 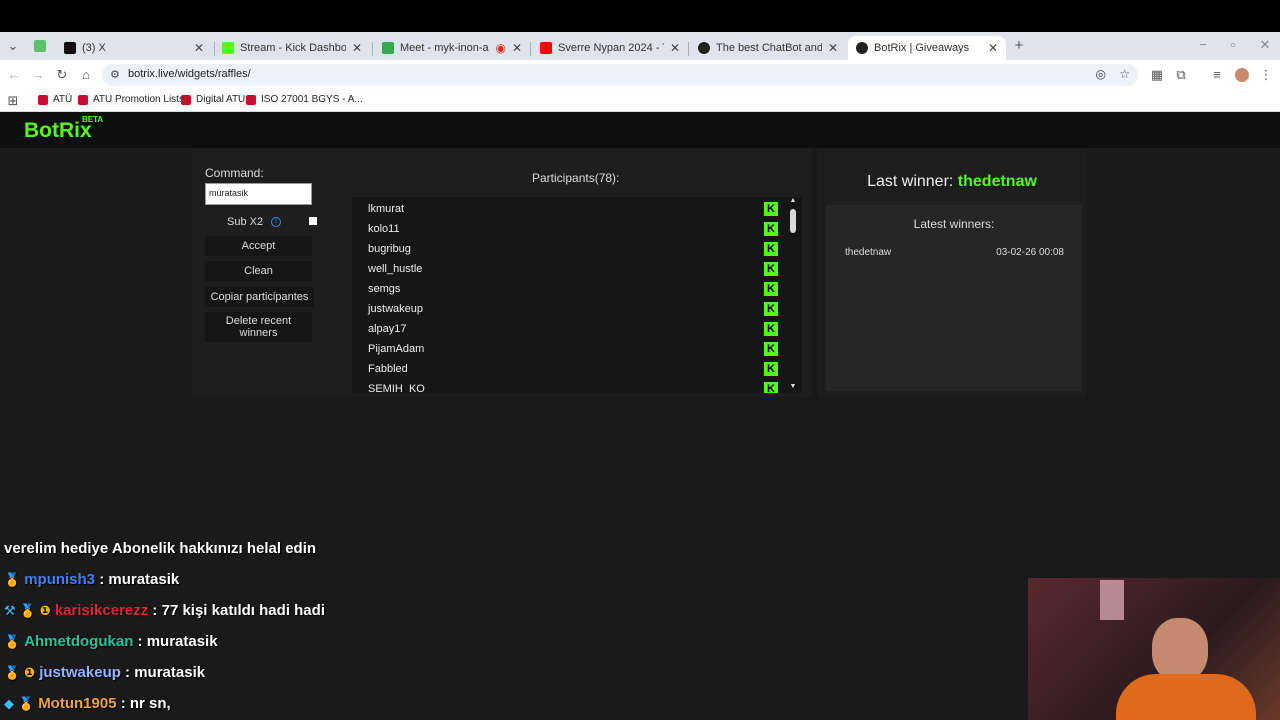 I want to click on tab-title: BotRix | Giveaways, so click(x=922, y=48).